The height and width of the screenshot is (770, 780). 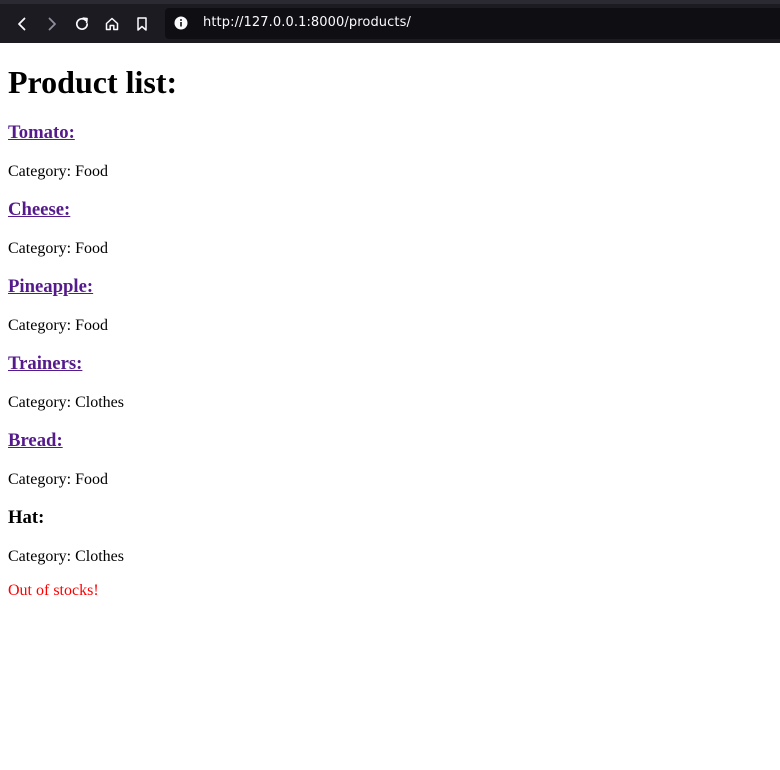 I want to click on home-button, so click(x=112, y=24).